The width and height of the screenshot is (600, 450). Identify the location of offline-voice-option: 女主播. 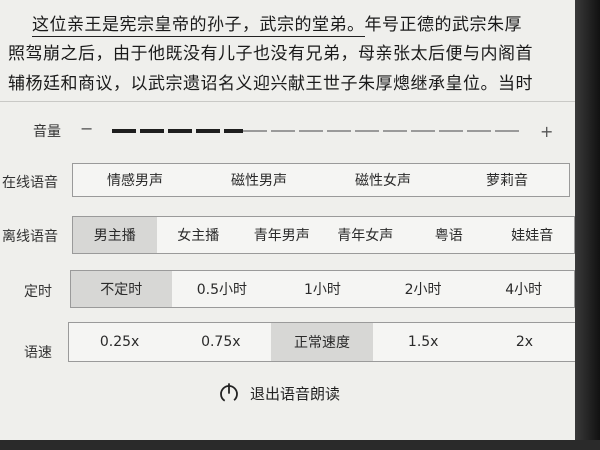
(199, 235).